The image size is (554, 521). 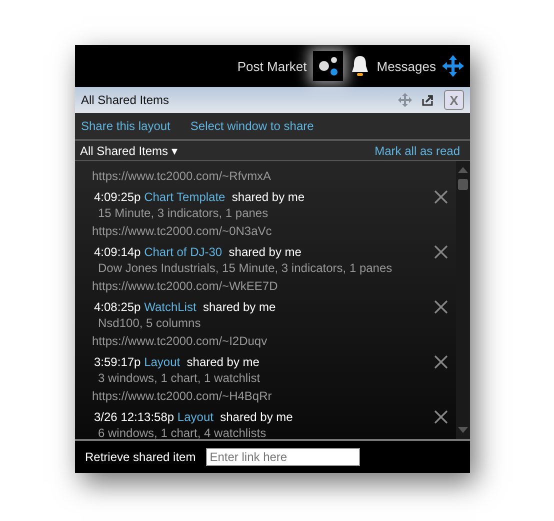 What do you see at coordinates (140, 457) in the screenshot?
I see `retrieve-label: Retrieve shared item` at bounding box center [140, 457].